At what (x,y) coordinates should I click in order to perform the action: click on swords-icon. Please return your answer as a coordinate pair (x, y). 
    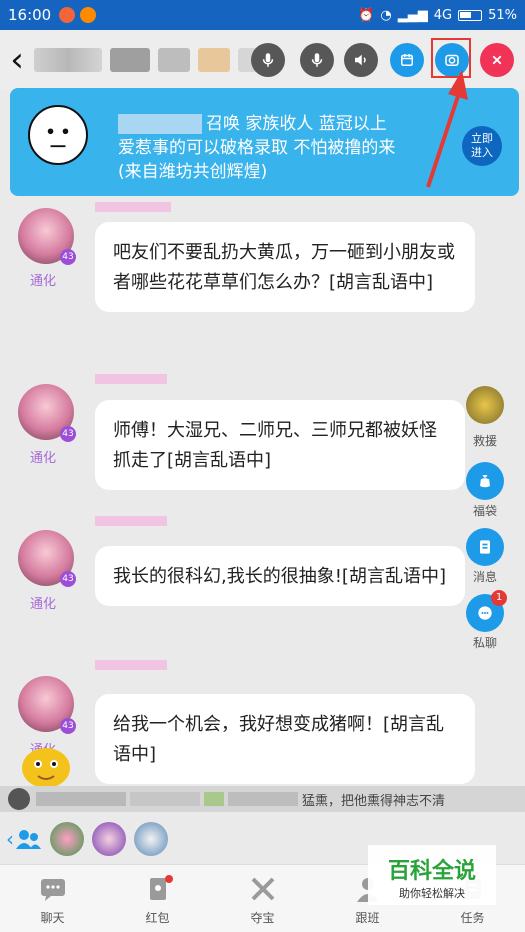
    Looking at the image, I should click on (263, 889).